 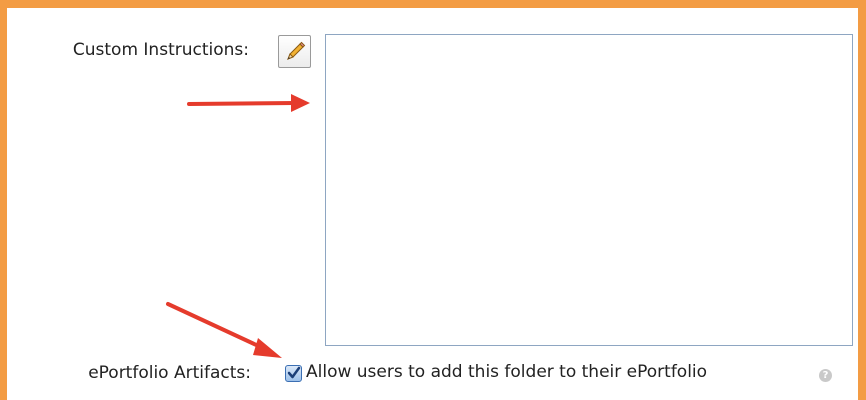 I want to click on custom-instructions-label: Custom Instructions:, so click(x=160, y=50).